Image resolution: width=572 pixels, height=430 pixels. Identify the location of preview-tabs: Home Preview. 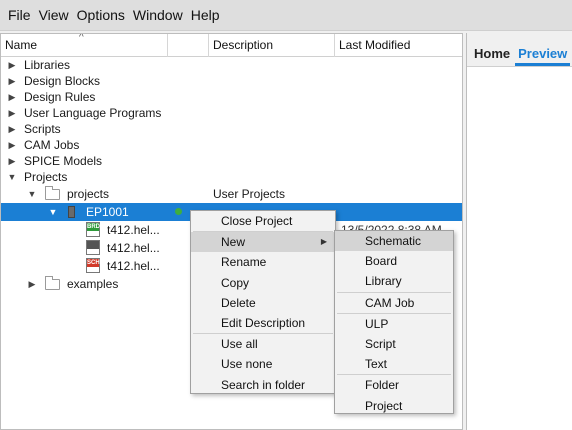
(519, 50).